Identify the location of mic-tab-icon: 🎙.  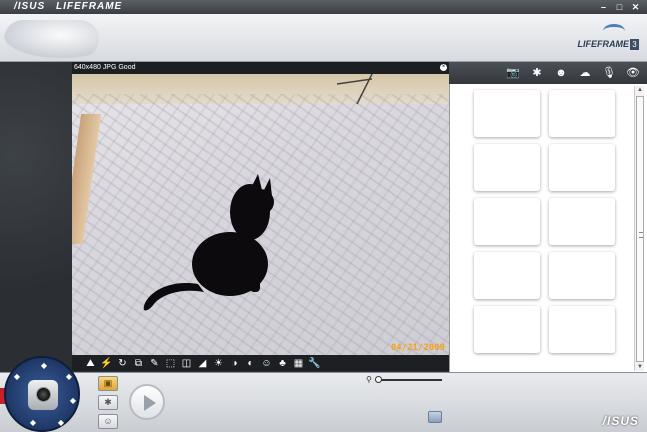
(609, 73).